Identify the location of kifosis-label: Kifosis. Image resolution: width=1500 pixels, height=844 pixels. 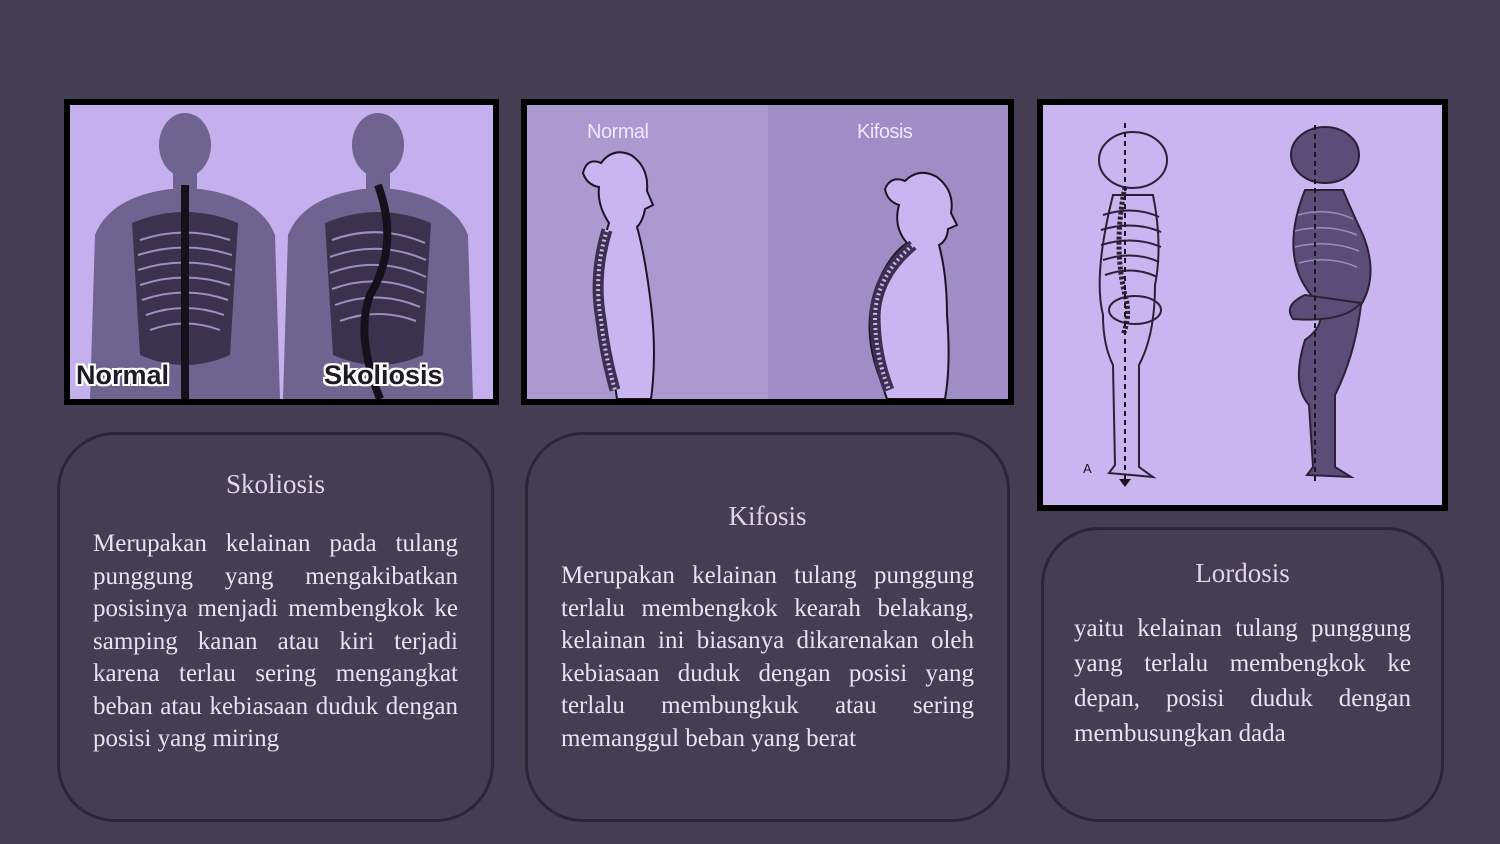
(885, 132).